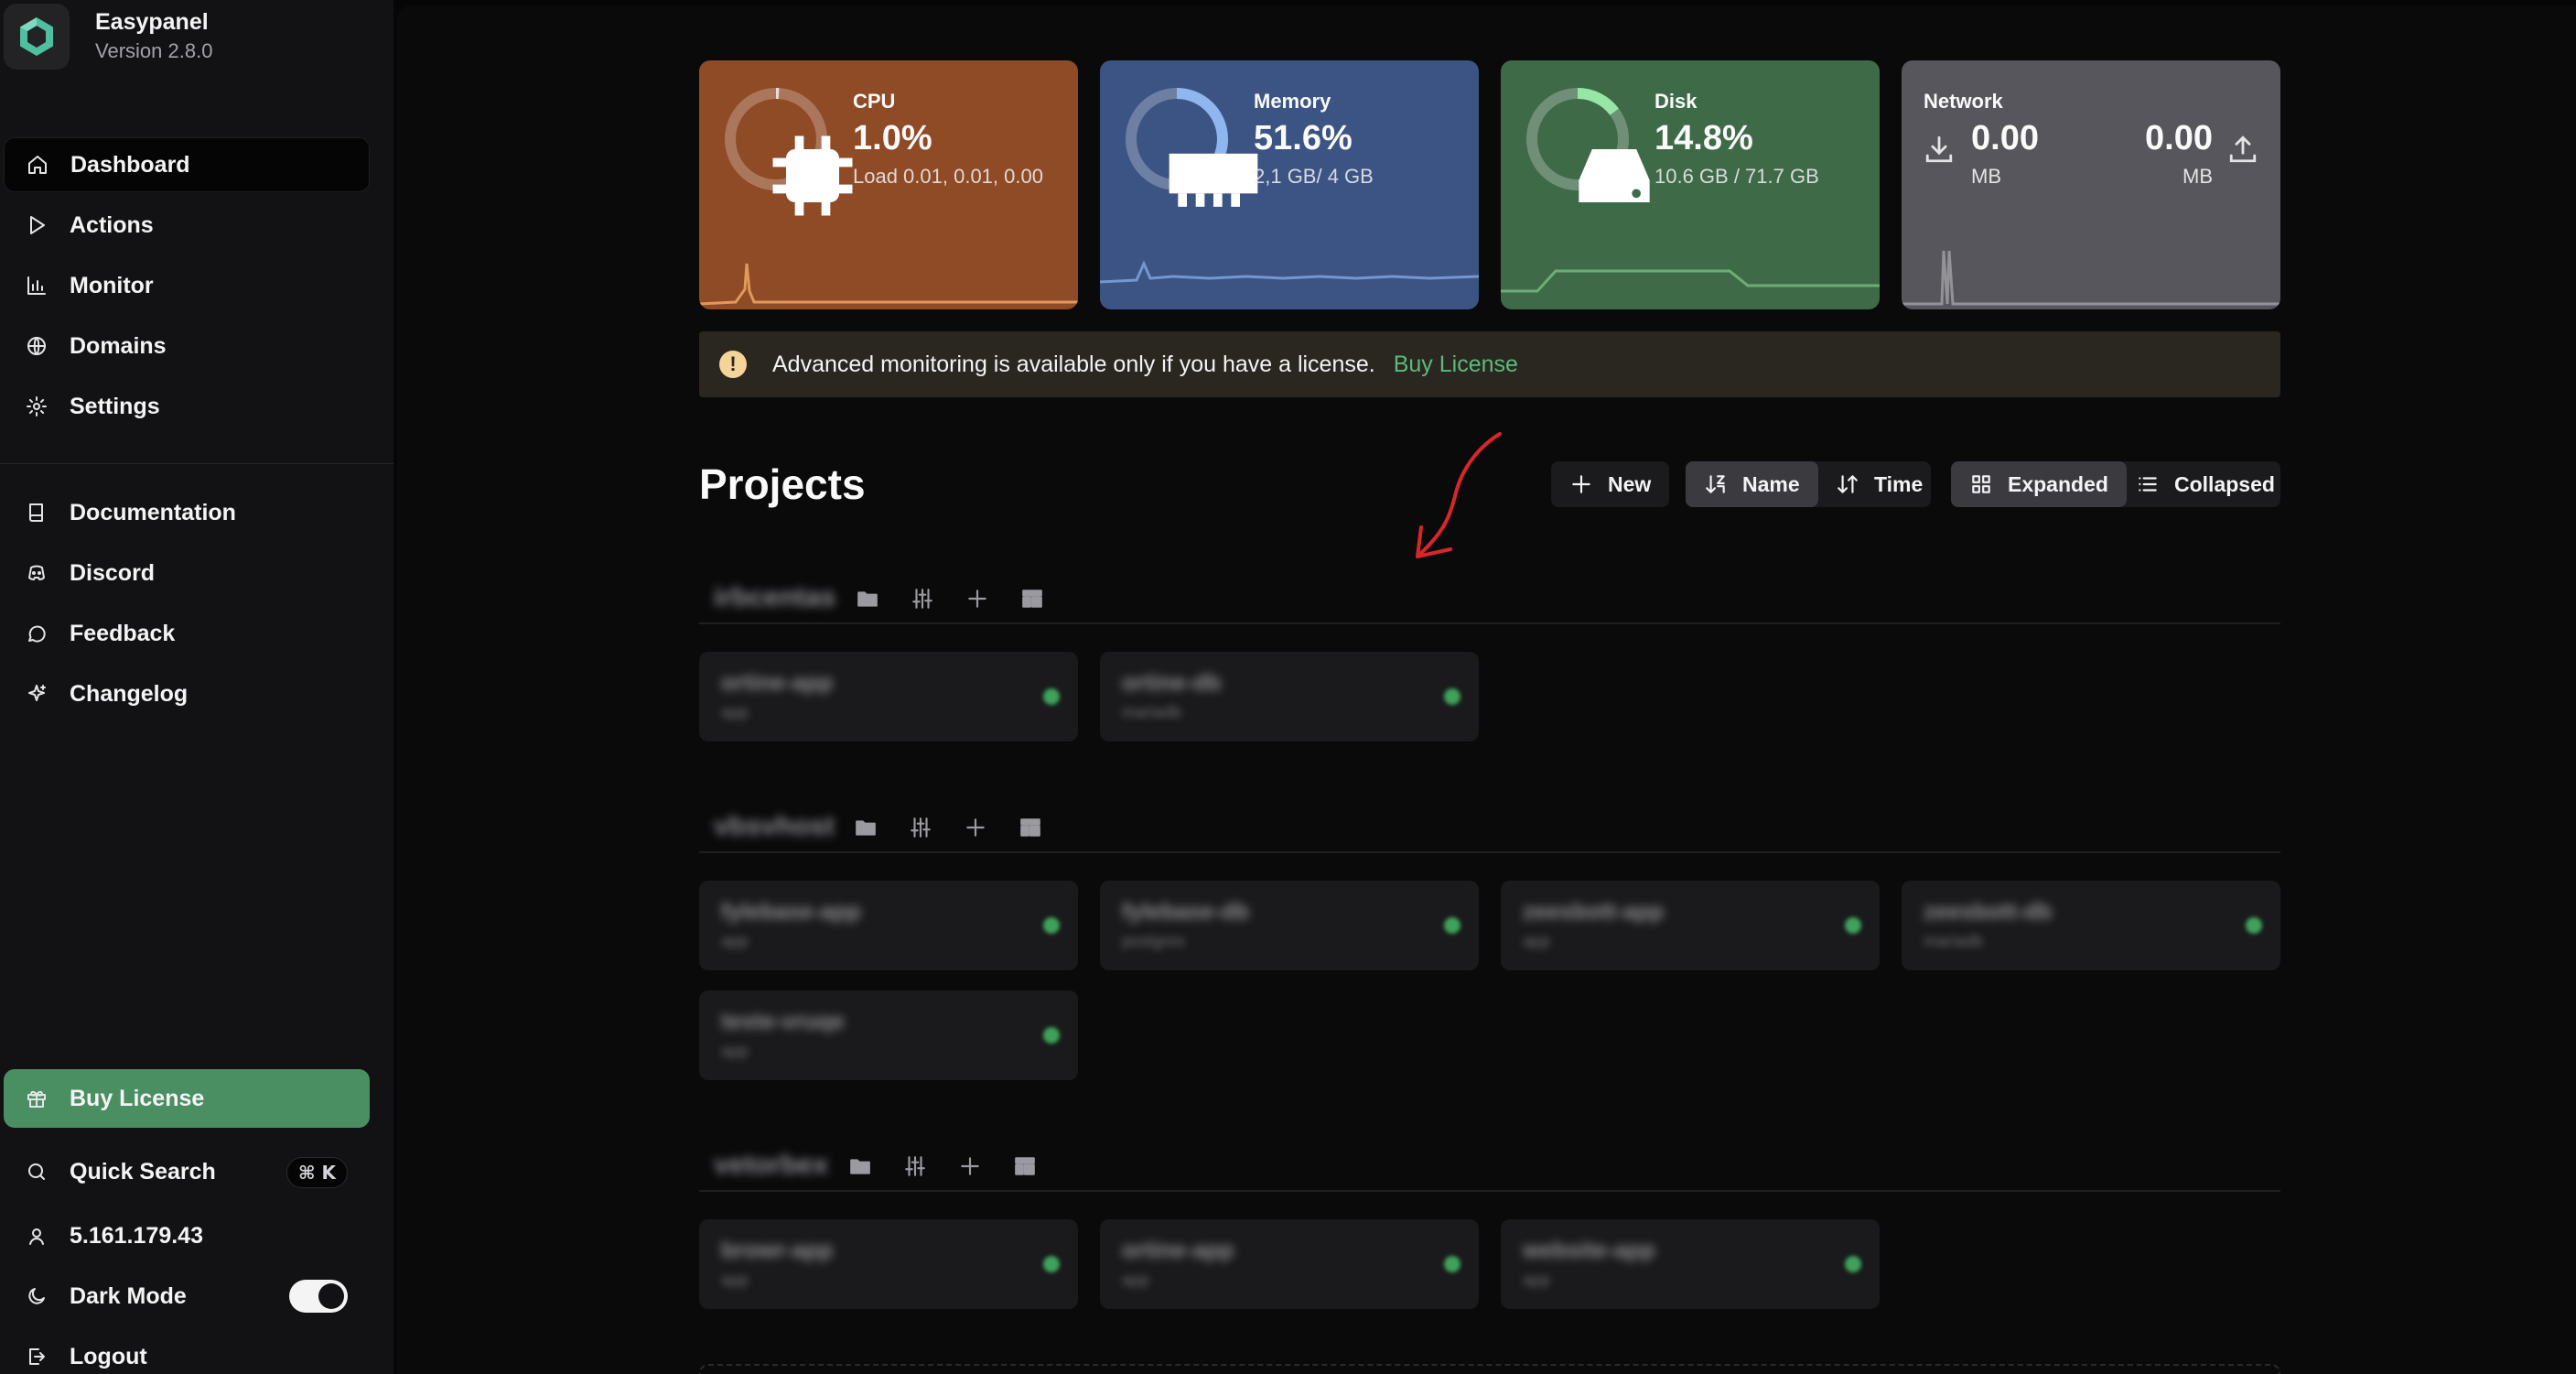  Describe the element at coordinates (1963, 101) in the screenshot. I see `network-label: Network` at that location.